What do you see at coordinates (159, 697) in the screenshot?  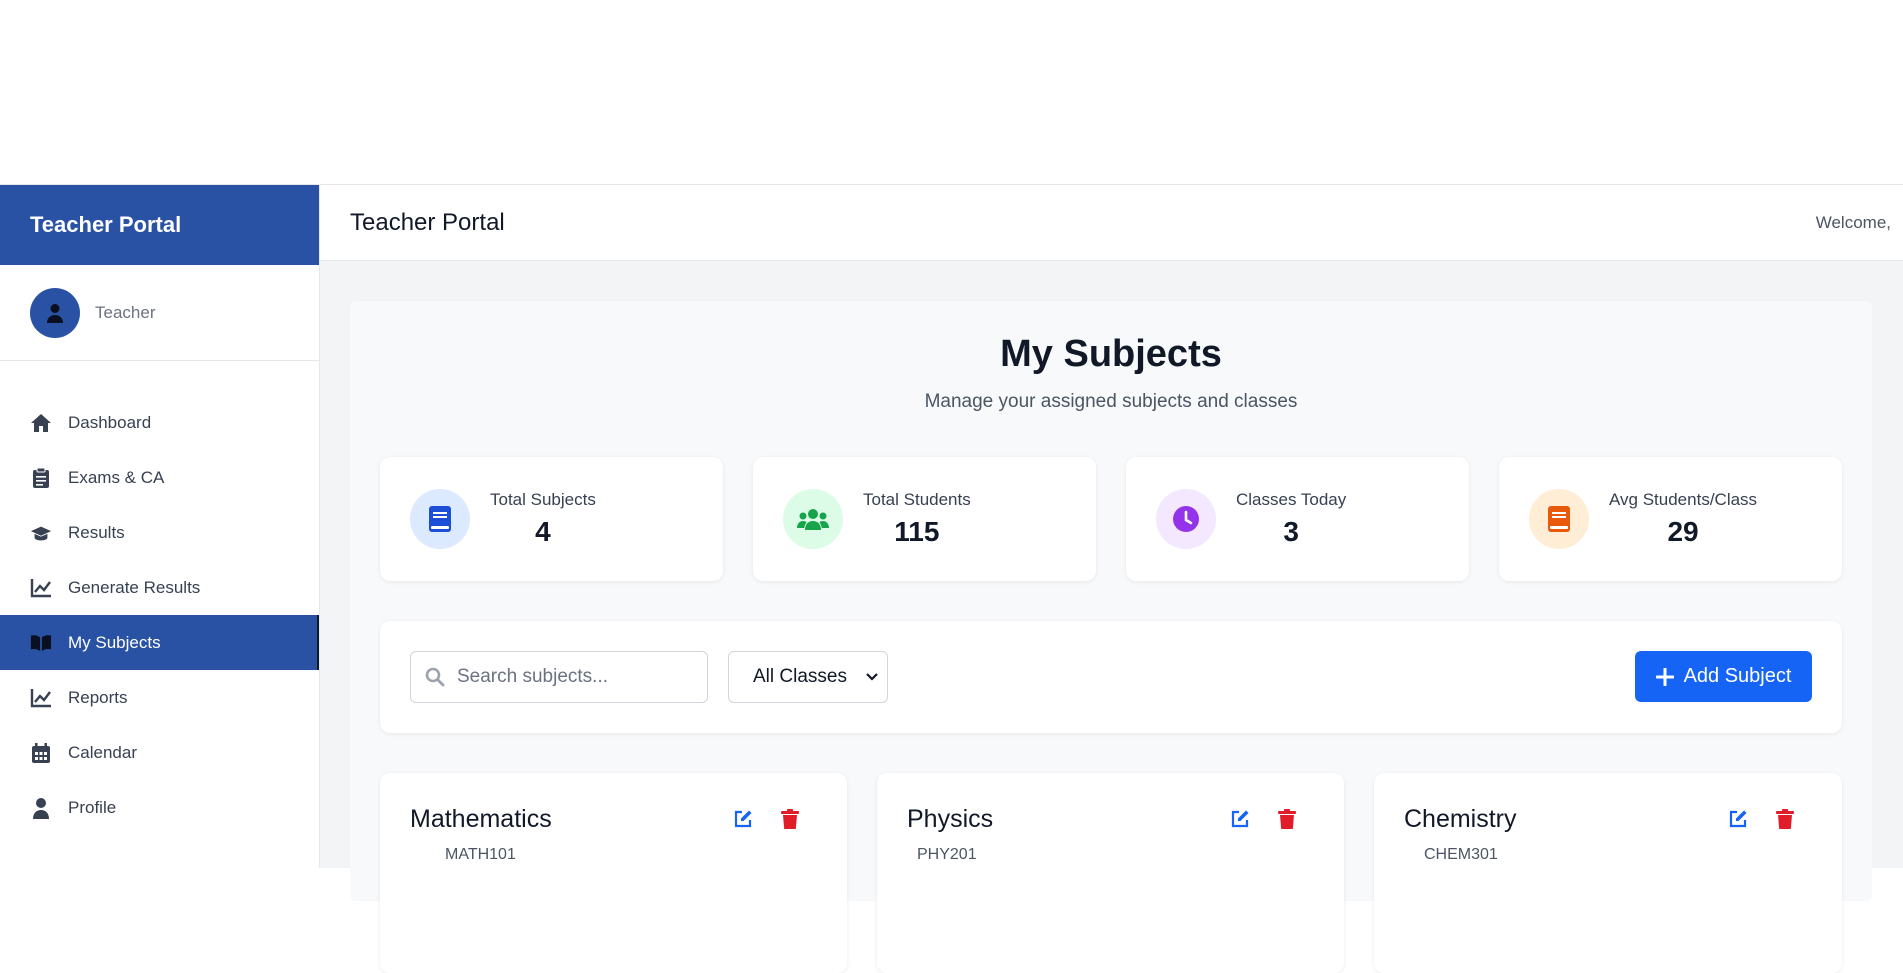 I see `sidebar-item-reports: Reports` at bounding box center [159, 697].